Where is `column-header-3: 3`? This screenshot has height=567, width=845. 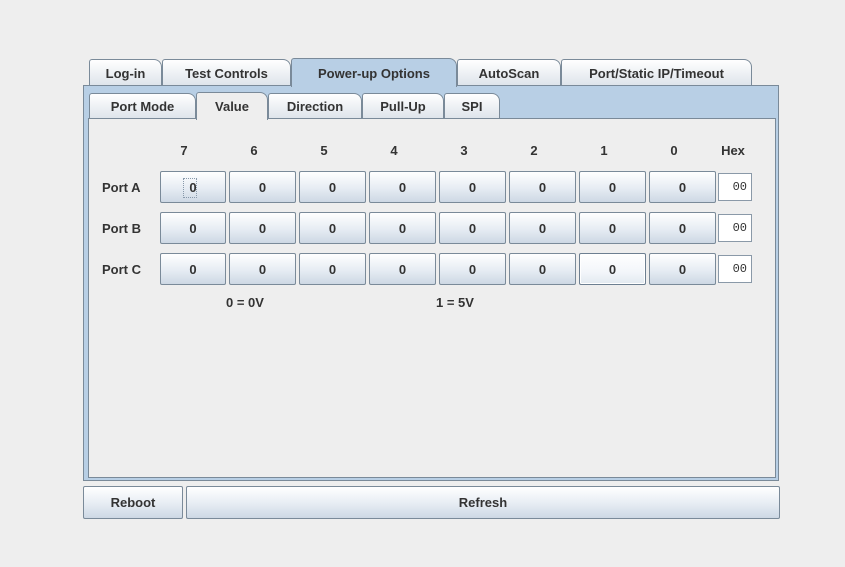
column-header-3: 3 is located at coordinates (464, 150).